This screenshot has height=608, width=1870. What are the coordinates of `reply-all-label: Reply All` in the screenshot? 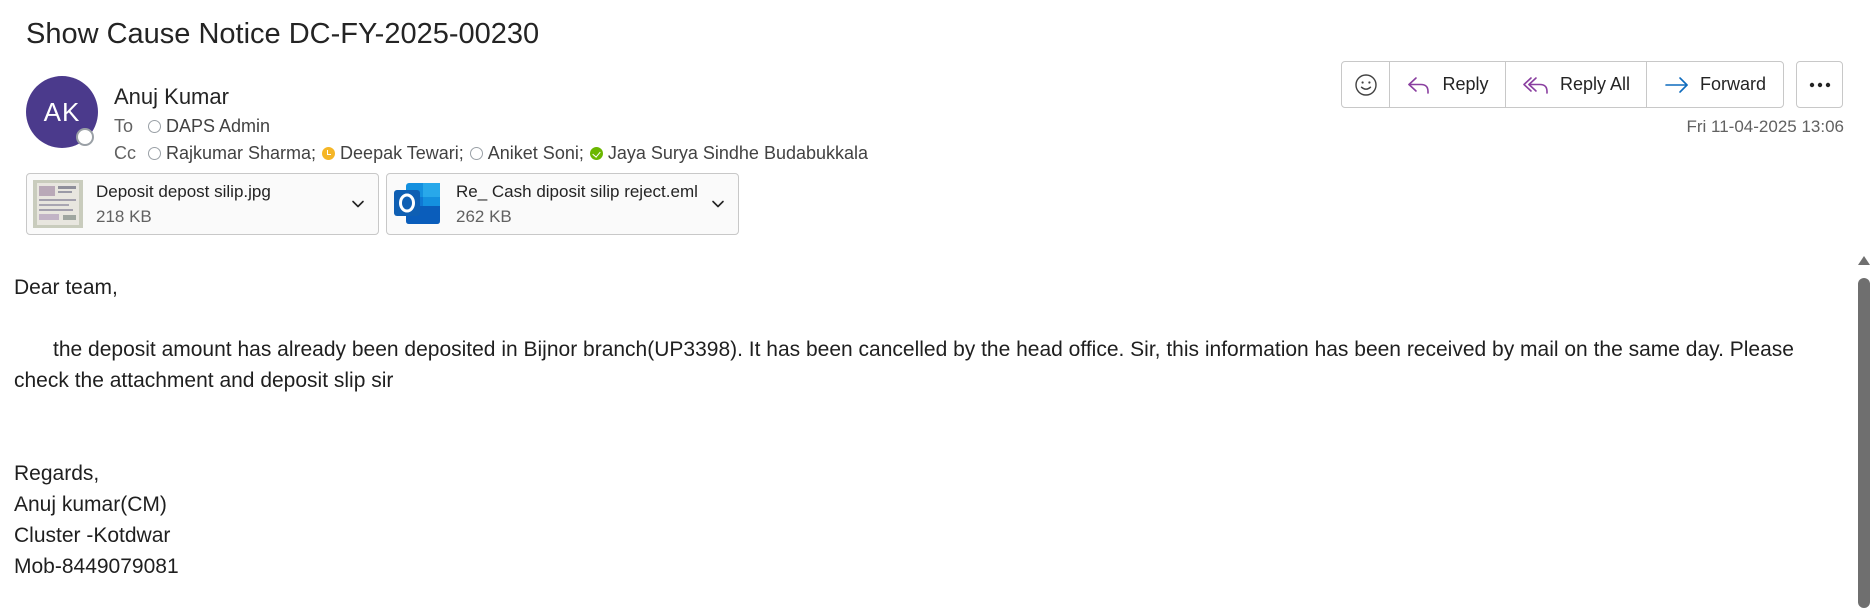 It's located at (1595, 84).